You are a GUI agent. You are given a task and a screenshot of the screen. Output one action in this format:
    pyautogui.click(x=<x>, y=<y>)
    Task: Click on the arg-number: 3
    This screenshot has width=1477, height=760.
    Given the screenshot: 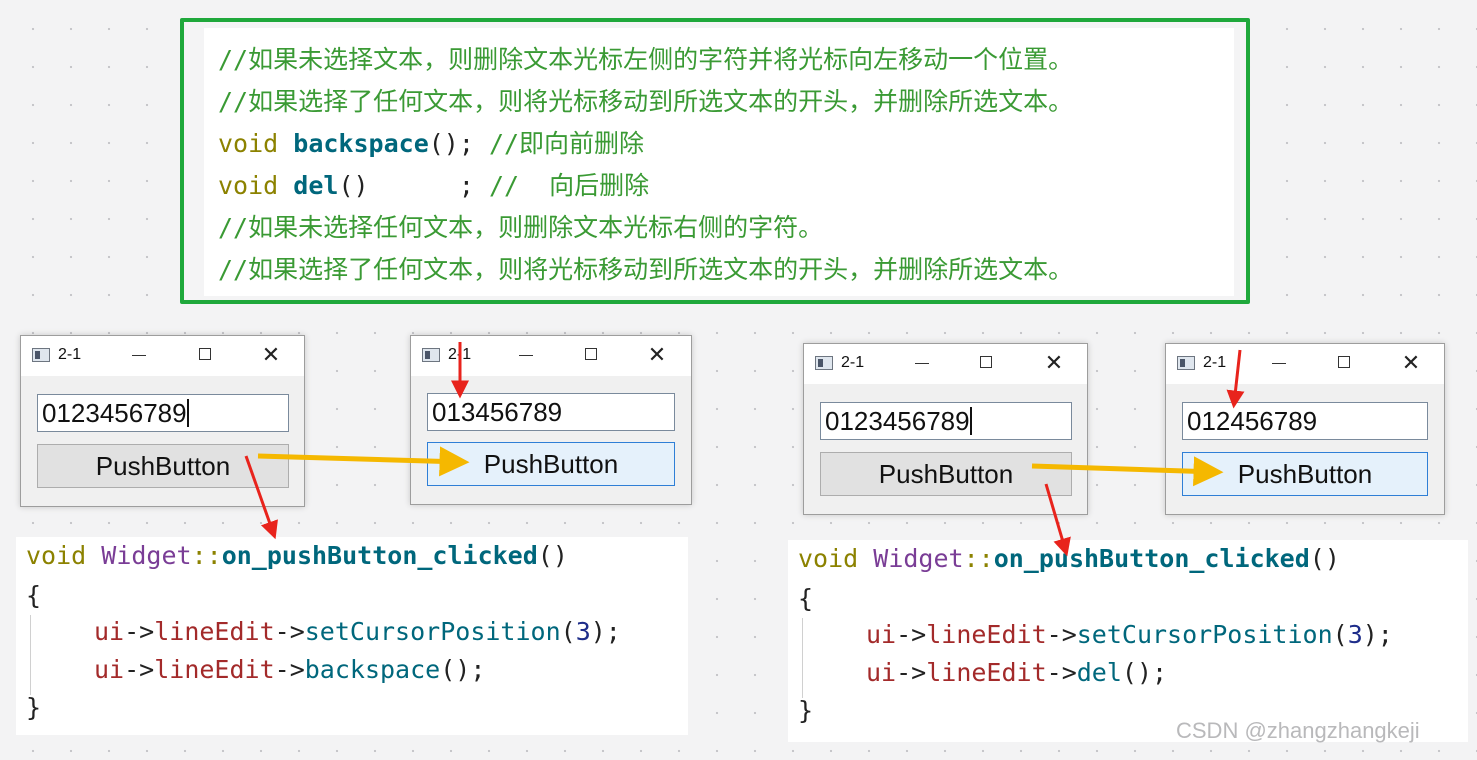 What is the action you would take?
    pyautogui.click(x=583, y=631)
    